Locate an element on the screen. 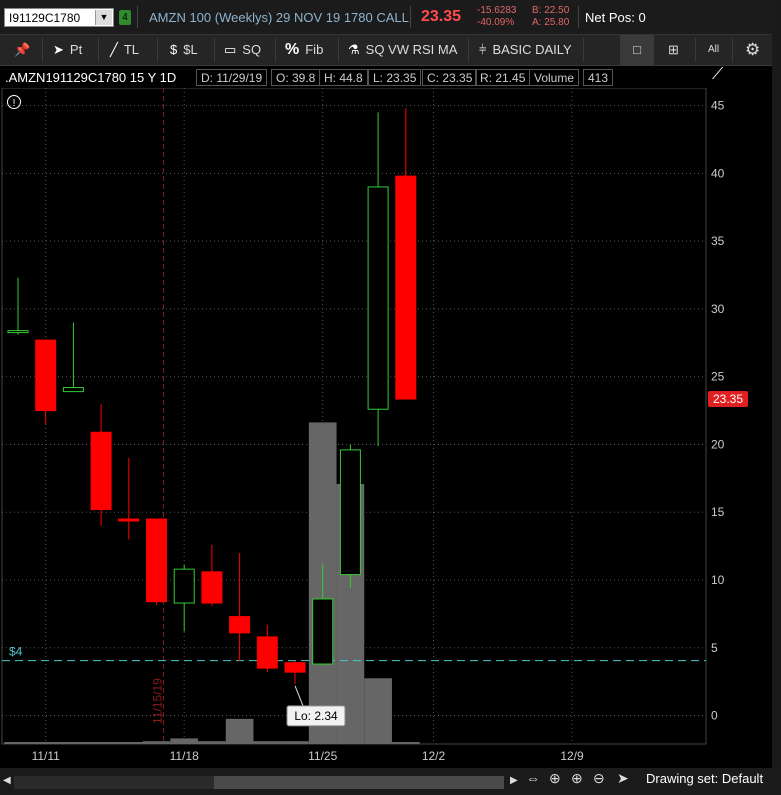 The image size is (781, 795). rectangle-tool-button: ▭ SQ is located at coordinates (242, 50).